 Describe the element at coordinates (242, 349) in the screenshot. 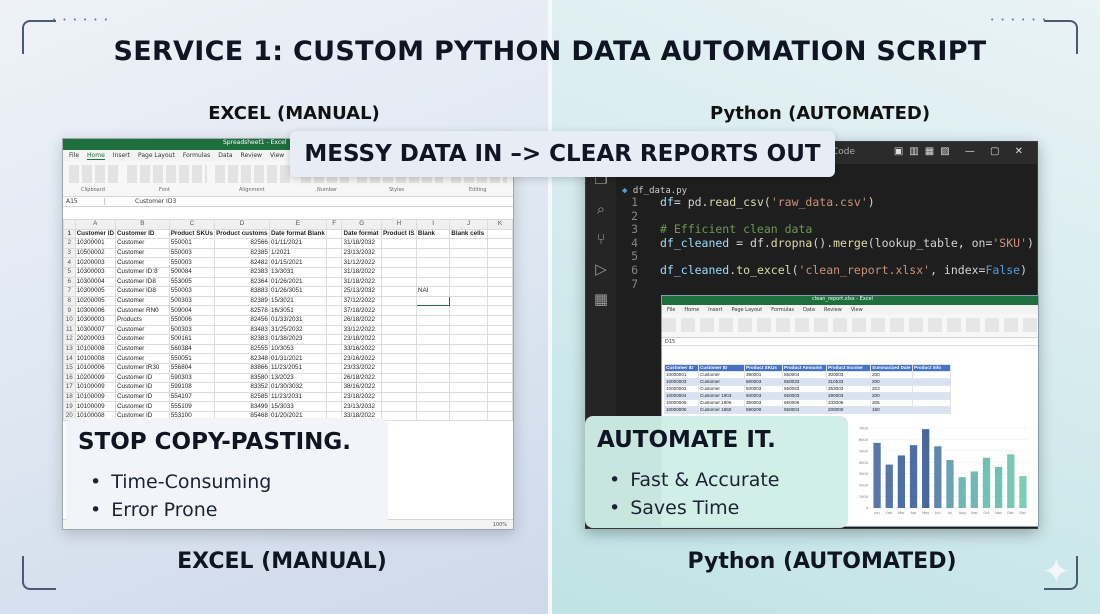

I see `cell: 82555` at that location.